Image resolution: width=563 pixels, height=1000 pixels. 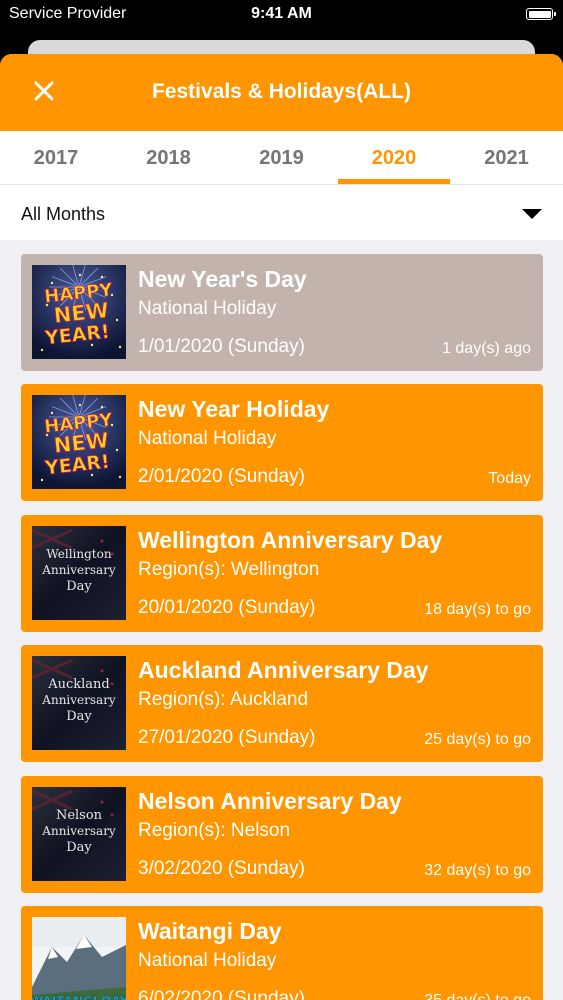 I want to click on holiday-thumbnail: Wellington Anniversary Day, so click(x=79, y=572).